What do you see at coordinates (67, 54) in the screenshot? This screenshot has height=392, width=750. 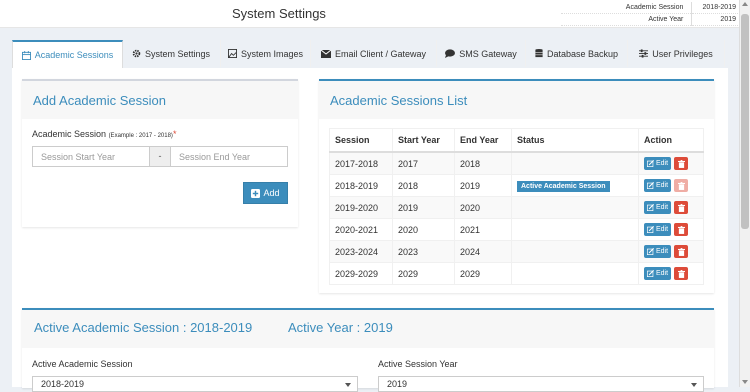 I see `tab-academic-sessions: Academic Sessions` at bounding box center [67, 54].